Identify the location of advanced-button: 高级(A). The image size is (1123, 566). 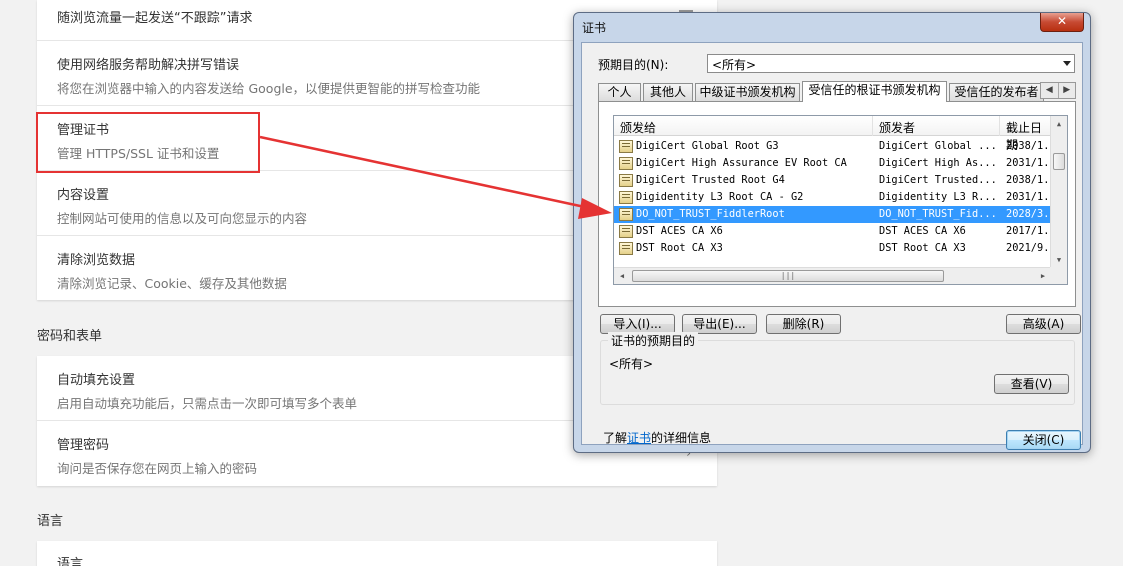
(1043, 324).